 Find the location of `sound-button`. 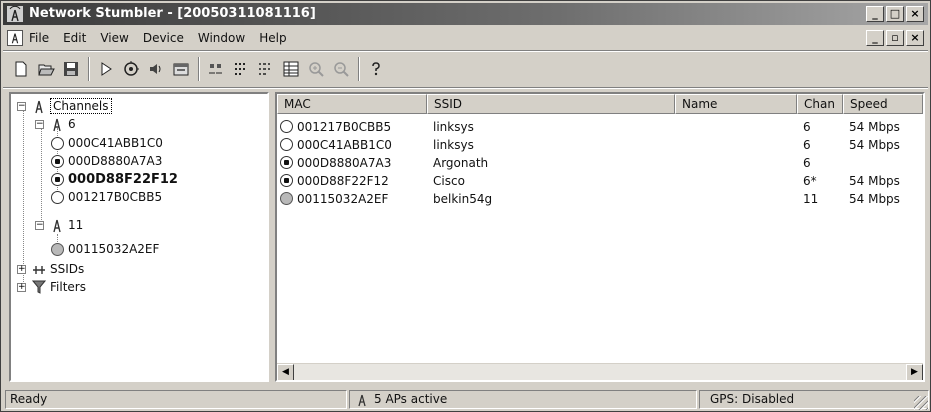

sound-button is located at coordinates (155, 69).